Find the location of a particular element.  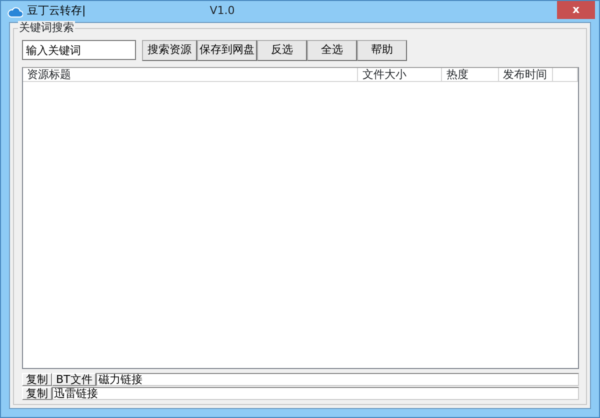

link-field: 磁力链接 is located at coordinates (337, 379).